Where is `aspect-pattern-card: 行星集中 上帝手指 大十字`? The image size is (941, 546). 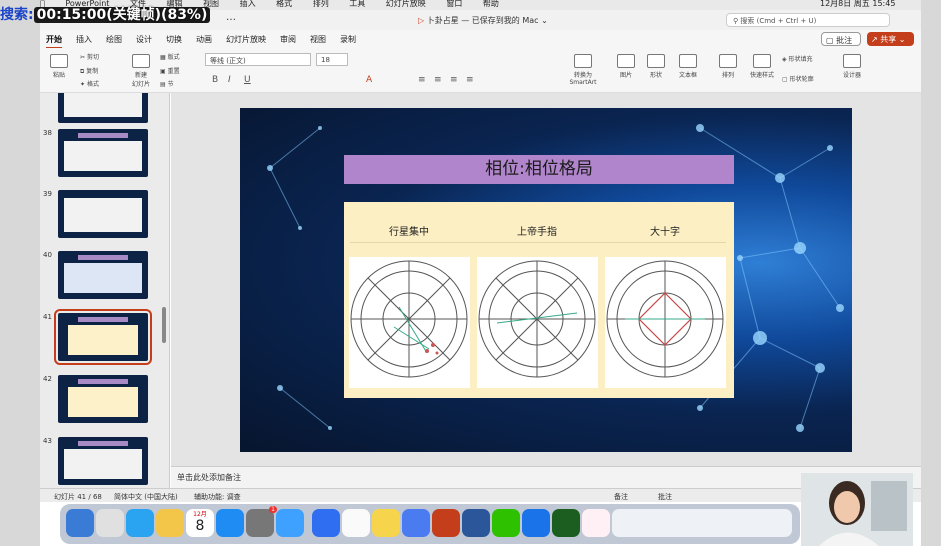
aspect-pattern-card: 行星集中 上帝手指 大十字 is located at coordinates (539, 300).